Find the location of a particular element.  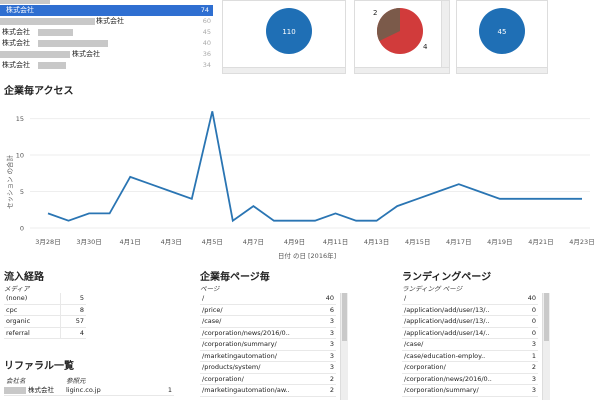

referral-company: 株式会社 is located at coordinates (41, 390).